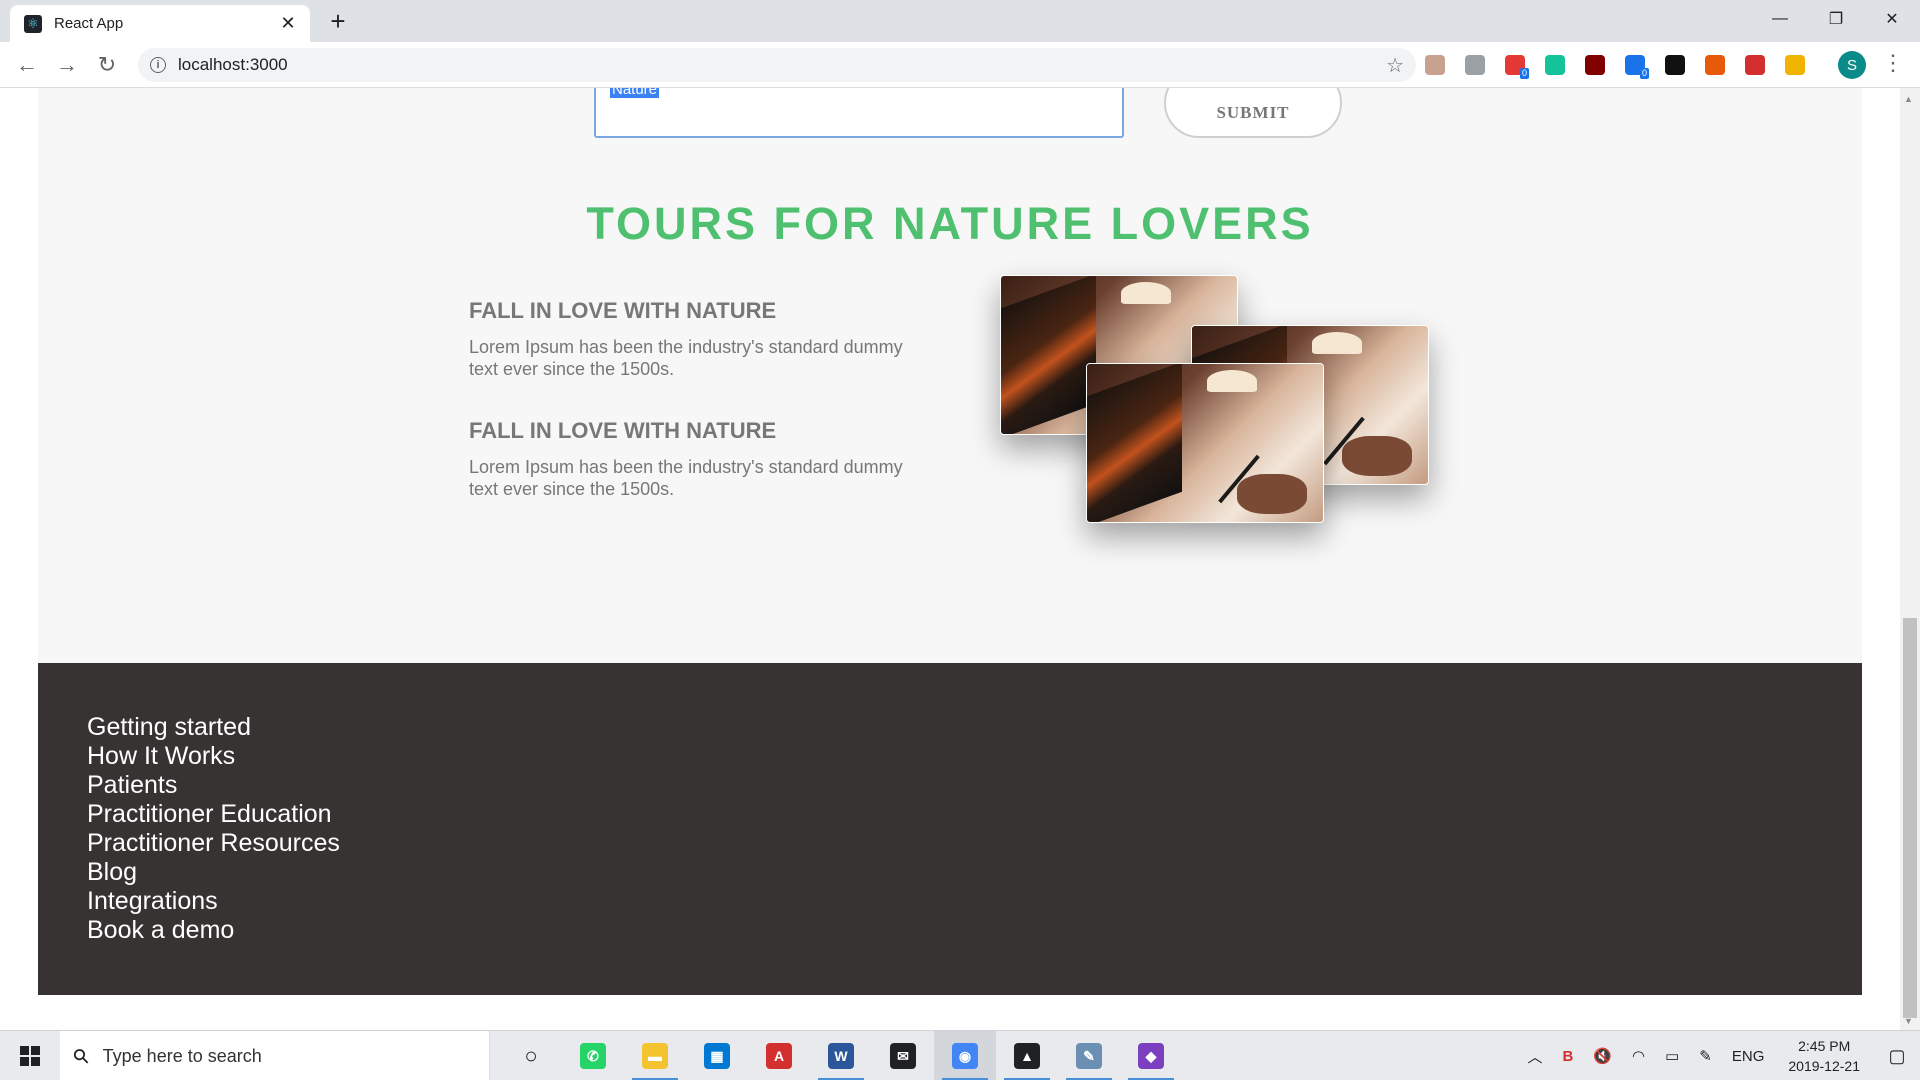  Describe the element at coordinates (33, 23) in the screenshot. I see `react-favicon-icon: ⚛` at that location.